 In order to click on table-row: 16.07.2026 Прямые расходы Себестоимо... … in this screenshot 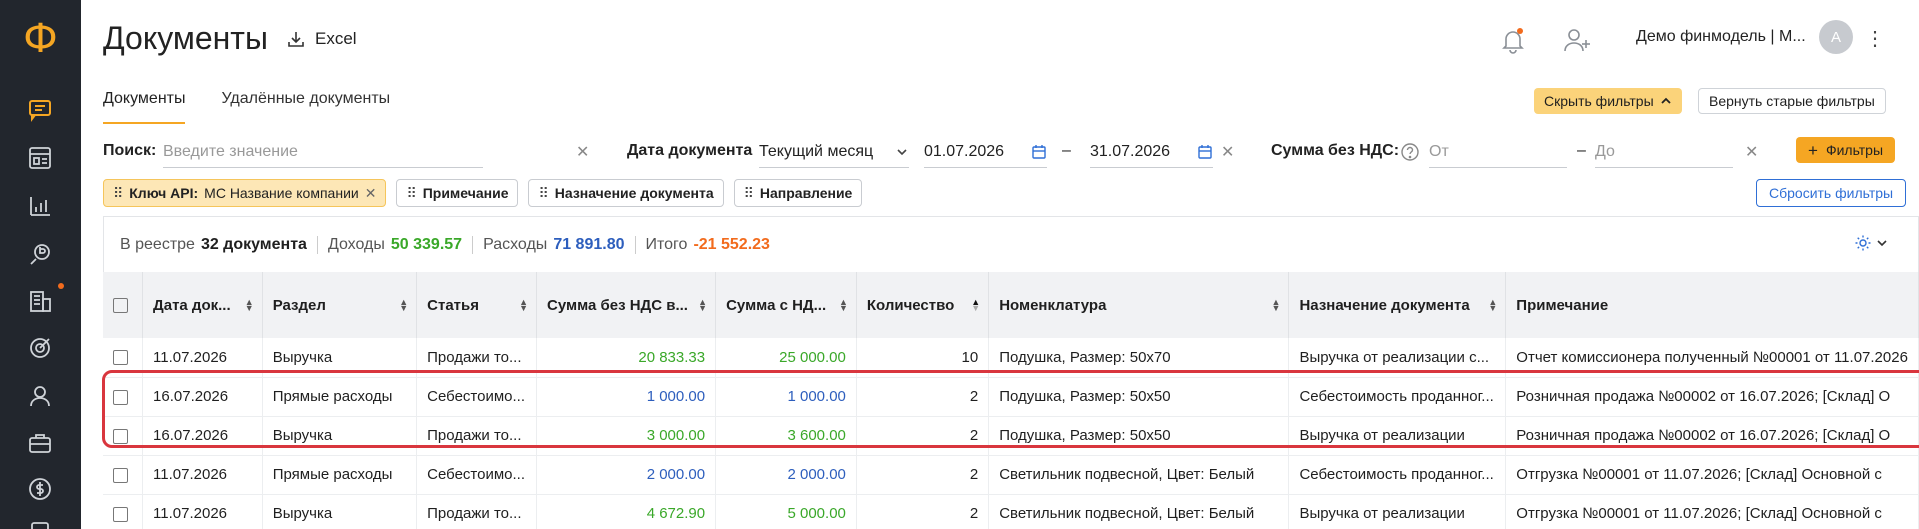, I will do `click(1011, 397)`.